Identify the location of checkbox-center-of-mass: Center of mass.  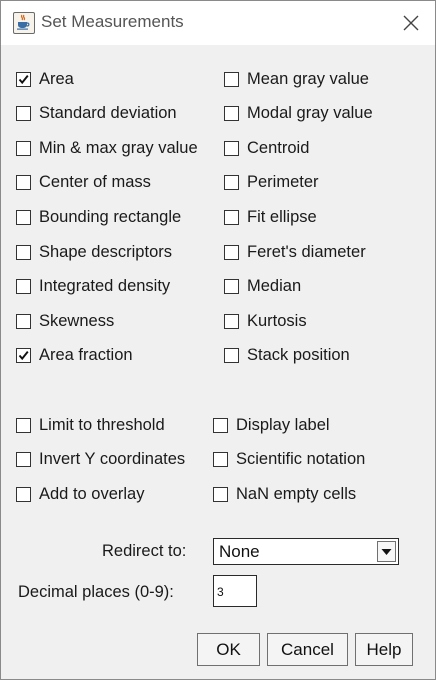
(83, 183).